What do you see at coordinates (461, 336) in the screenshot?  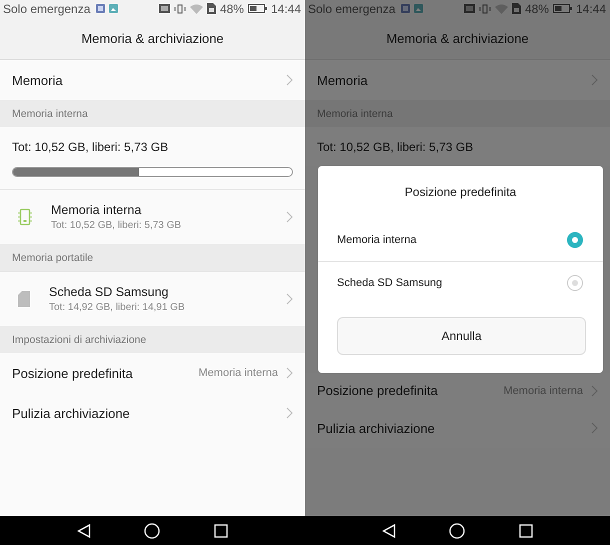 I see `cancel-button: Annulla` at bounding box center [461, 336].